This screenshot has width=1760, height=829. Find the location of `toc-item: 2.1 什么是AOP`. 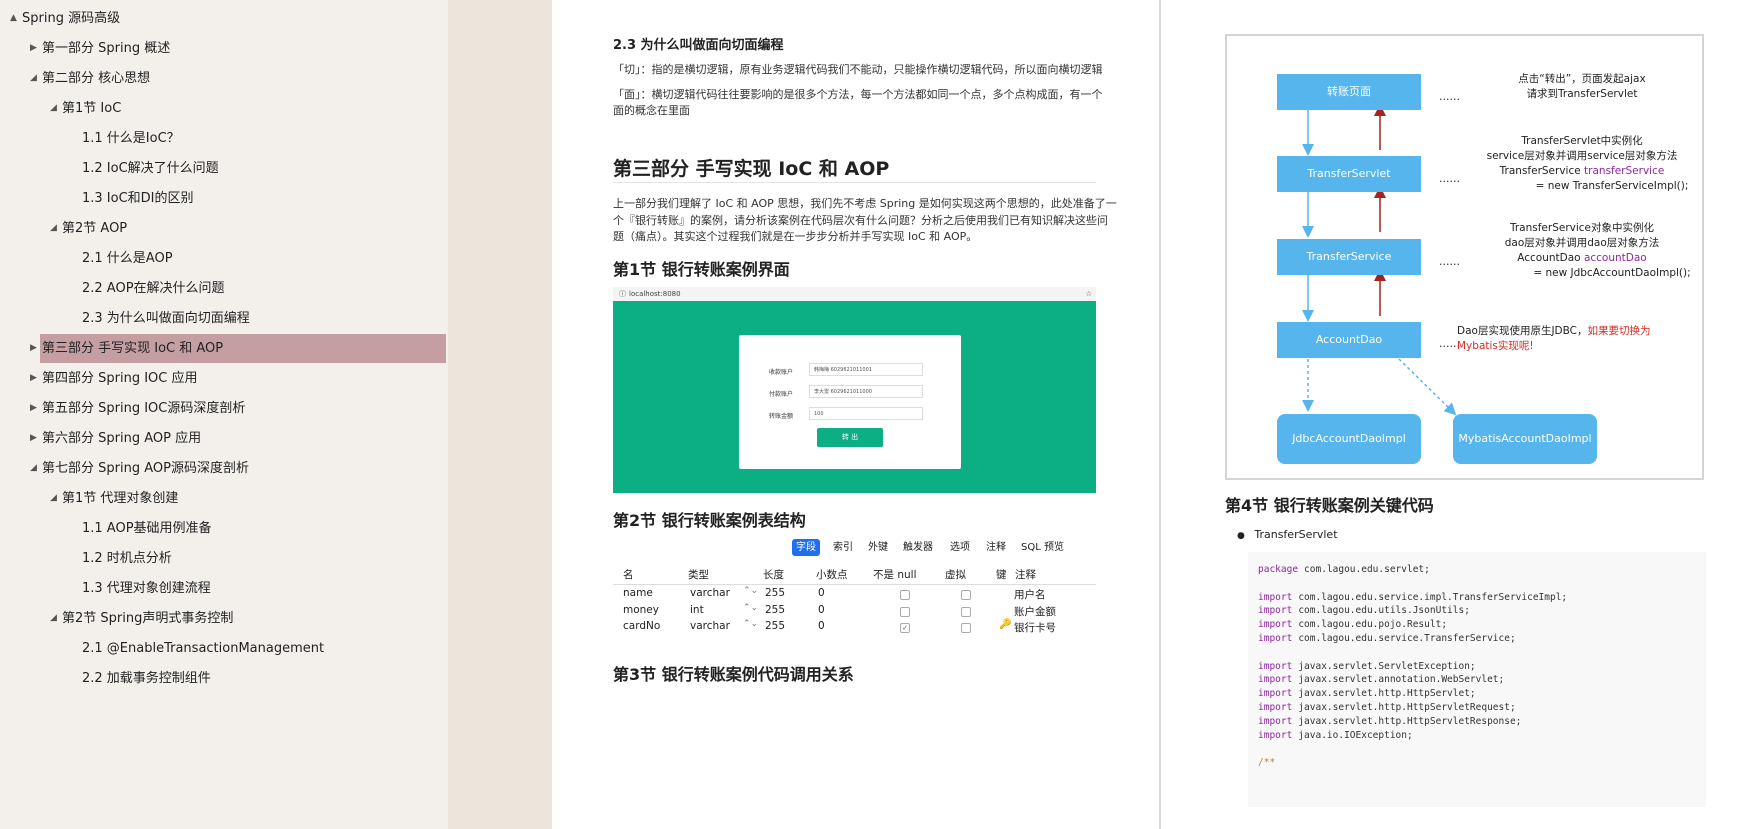

toc-item: 2.1 什么是AOP is located at coordinates (223, 258).